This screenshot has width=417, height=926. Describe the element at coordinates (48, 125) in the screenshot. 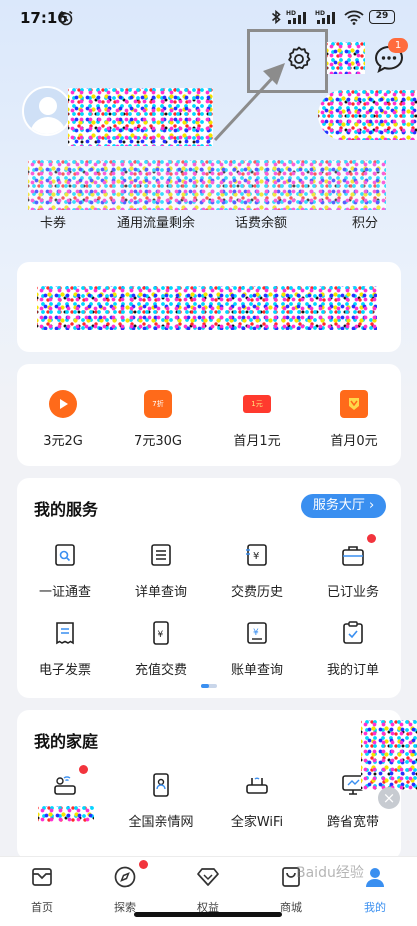

I see `avatar-body` at that location.